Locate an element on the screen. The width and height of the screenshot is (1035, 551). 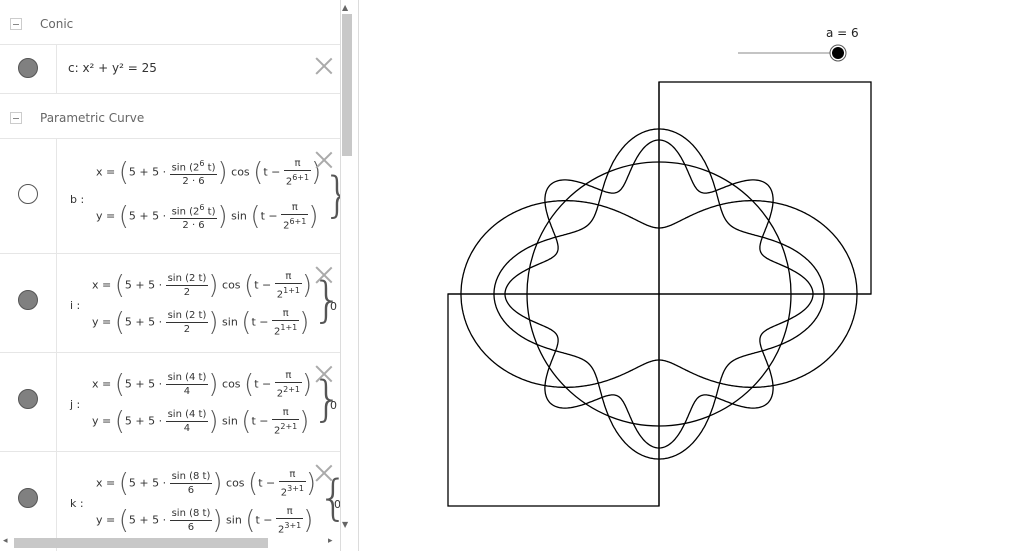
curve-y-equation: y = (5 + 5 · sin (4 t) 4) sin (t − π 22+1) is located at coordinates (201, 421).